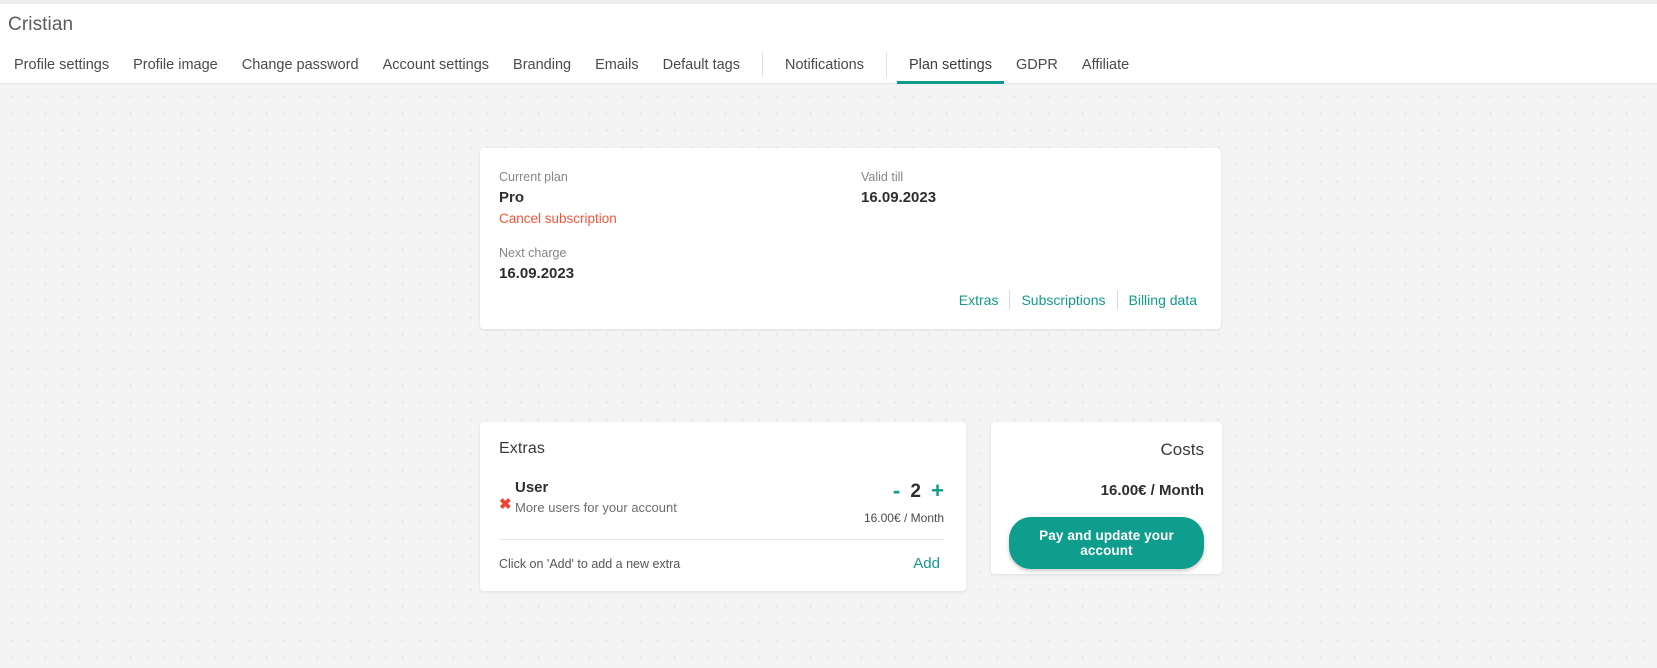  What do you see at coordinates (522, 448) in the screenshot?
I see `extras-card-title: Extras` at bounding box center [522, 448].